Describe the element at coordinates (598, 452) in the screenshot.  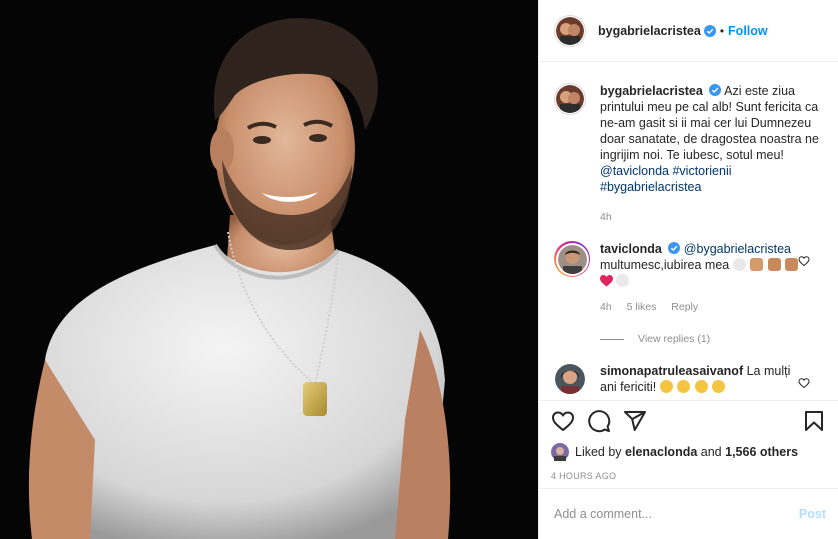
I see `likes-prefix: Liked by` at that location.